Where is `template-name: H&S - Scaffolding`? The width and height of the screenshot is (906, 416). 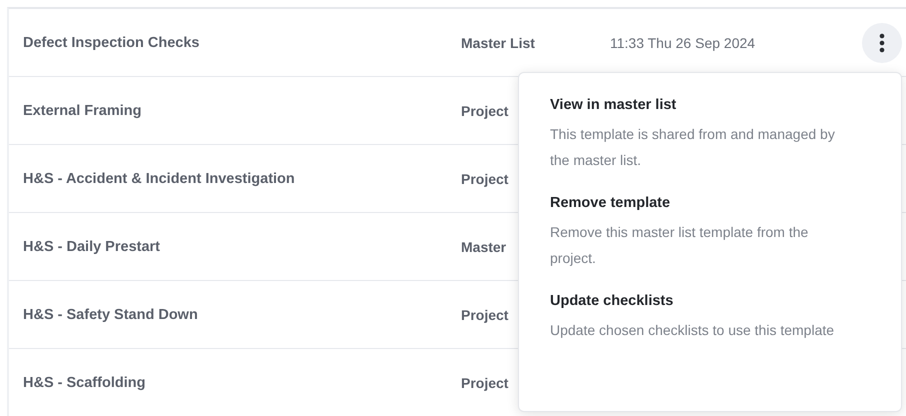 template-name: H&S - Scaffolding is located at coordinates (84, 382).